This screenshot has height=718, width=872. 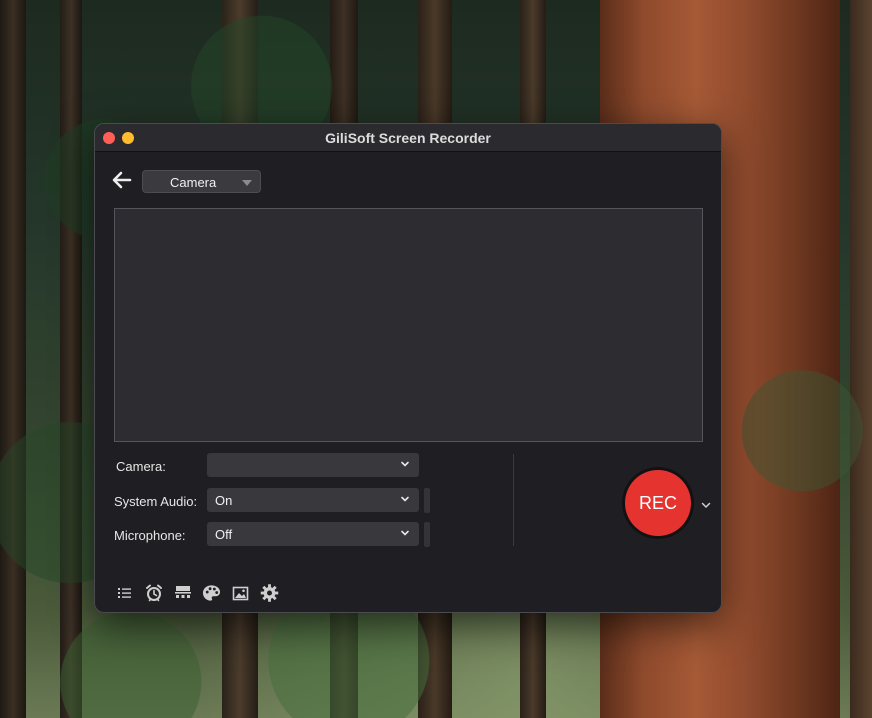 What do you see at coordinates (269, 593) in the screenshot?
I see `gear-icon` at bounding box center [269, 593].